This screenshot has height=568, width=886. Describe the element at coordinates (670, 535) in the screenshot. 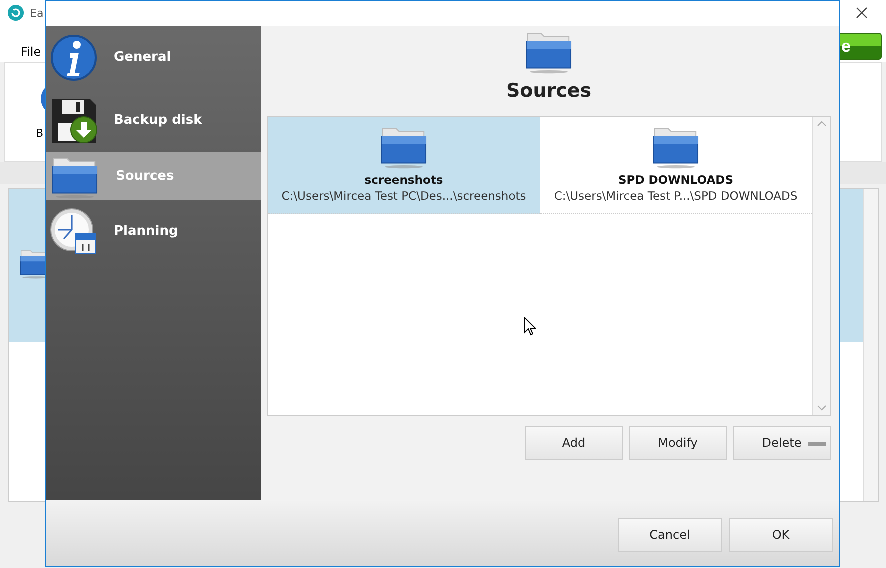

I see `dialog-button: Cancel` at that location.